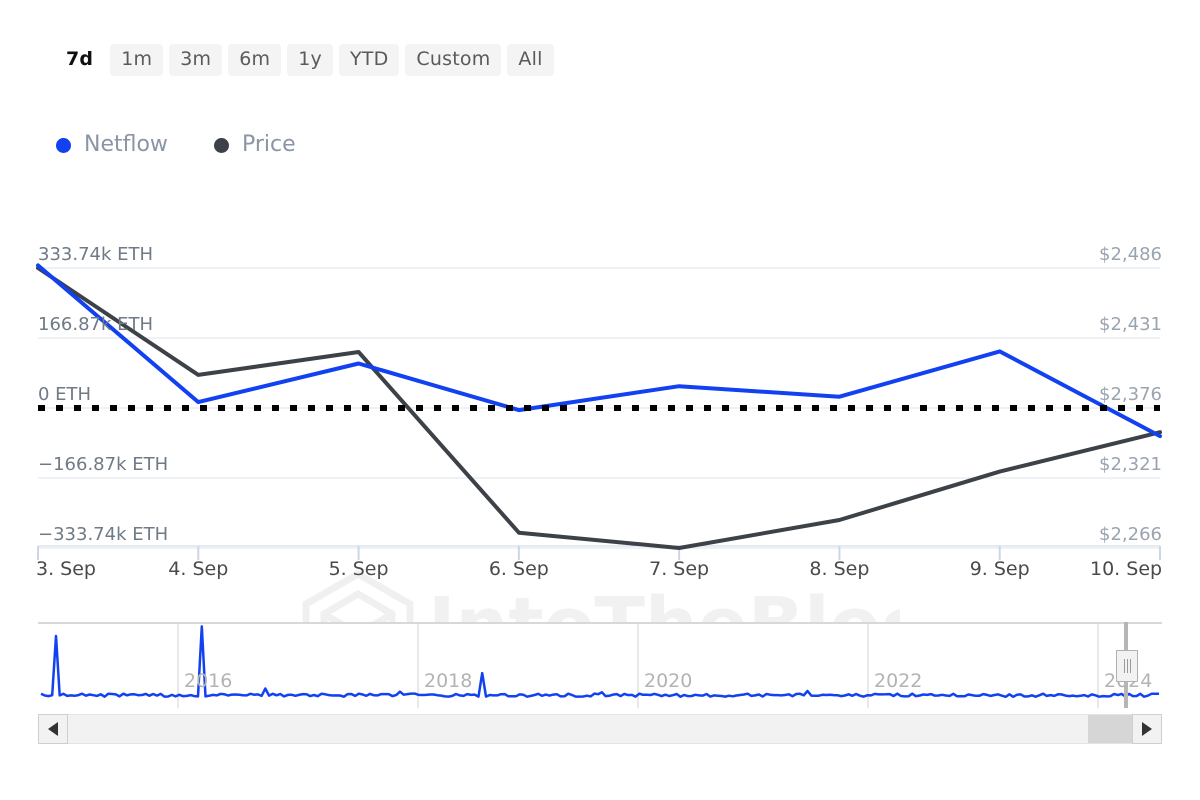 This screenshot has height=800, width=1200. I want to click on legend-label-netflow: Netflow, so click(126, 144).